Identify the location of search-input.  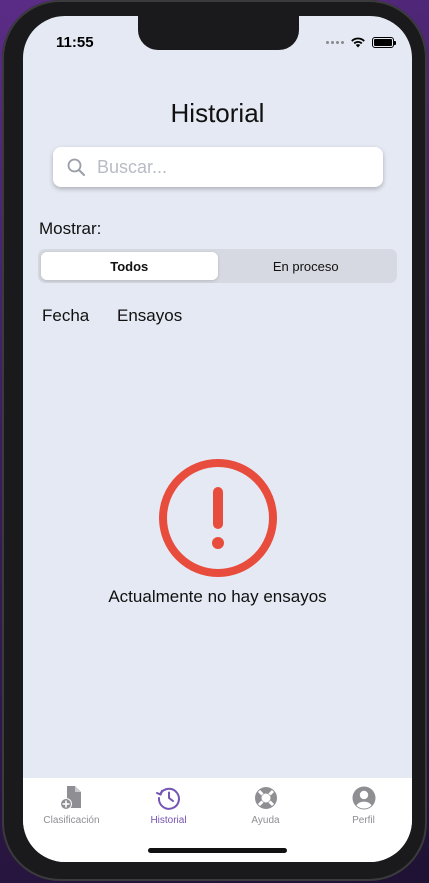
(227, 167).